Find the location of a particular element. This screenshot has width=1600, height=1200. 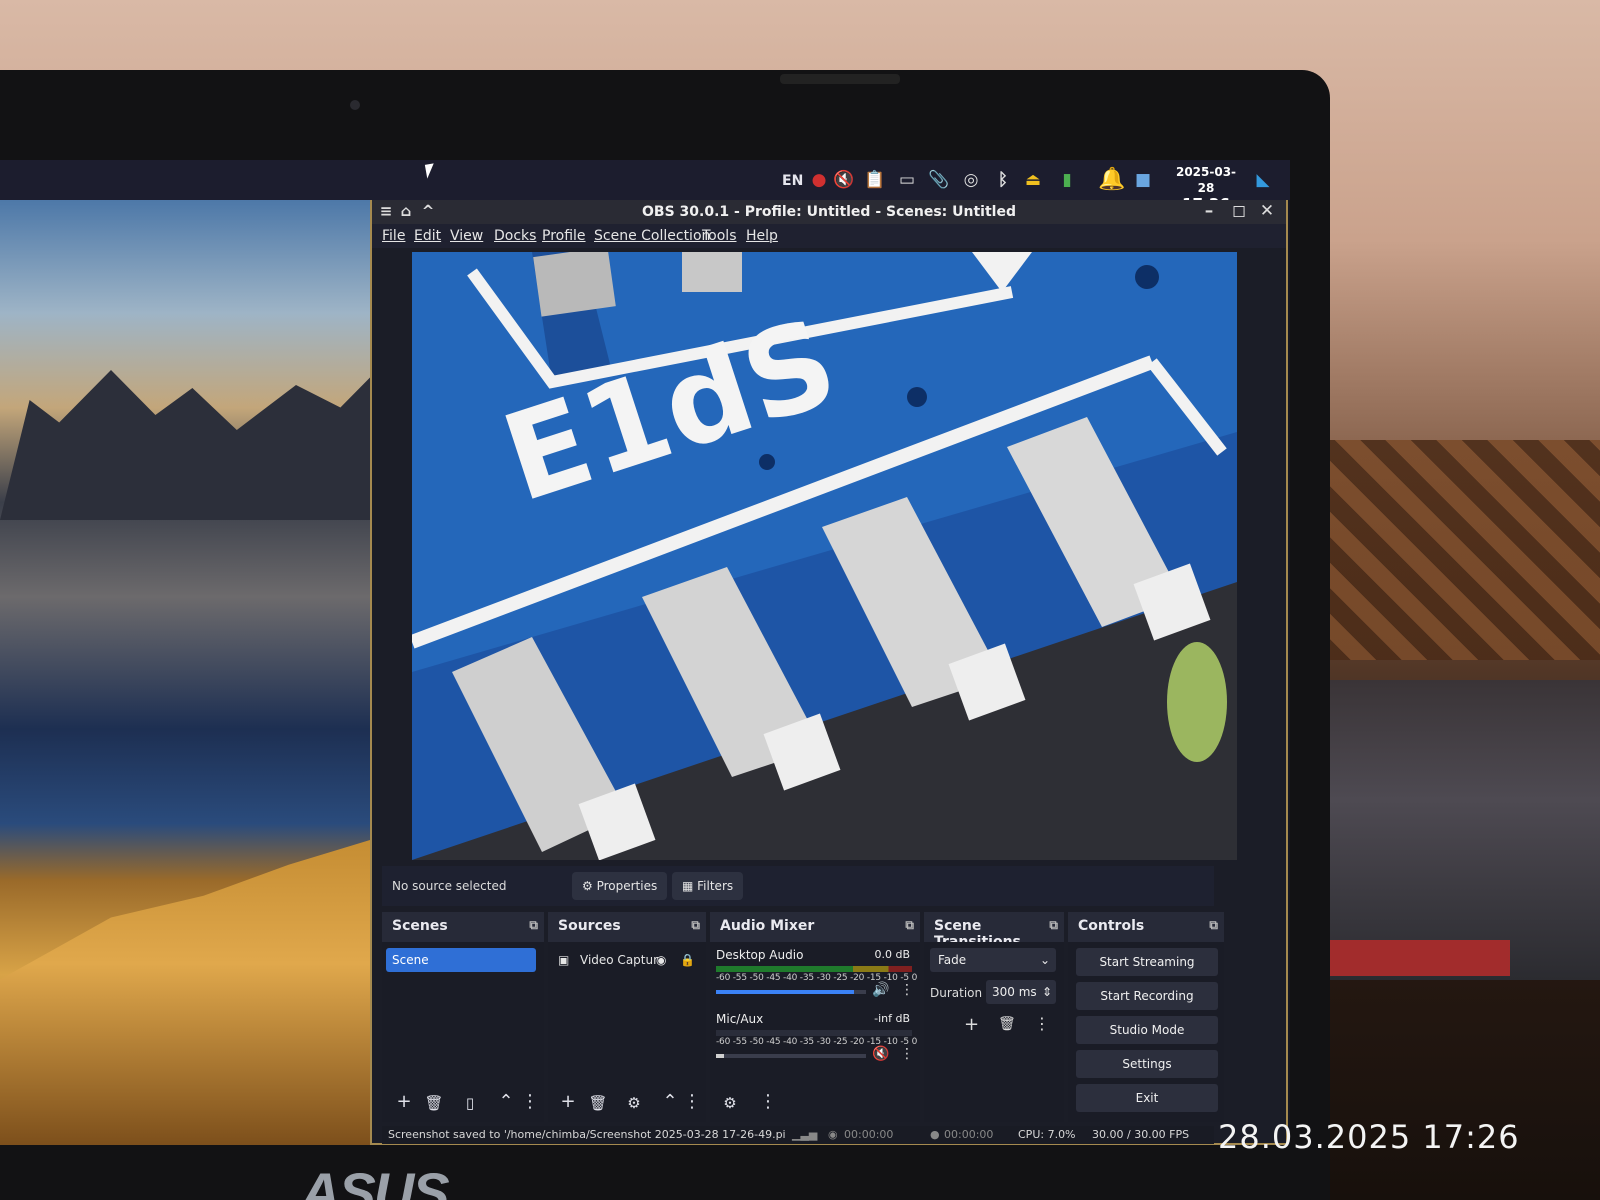

remove-transition-icon: 🗑 is located at coordinates (1007, 1024).